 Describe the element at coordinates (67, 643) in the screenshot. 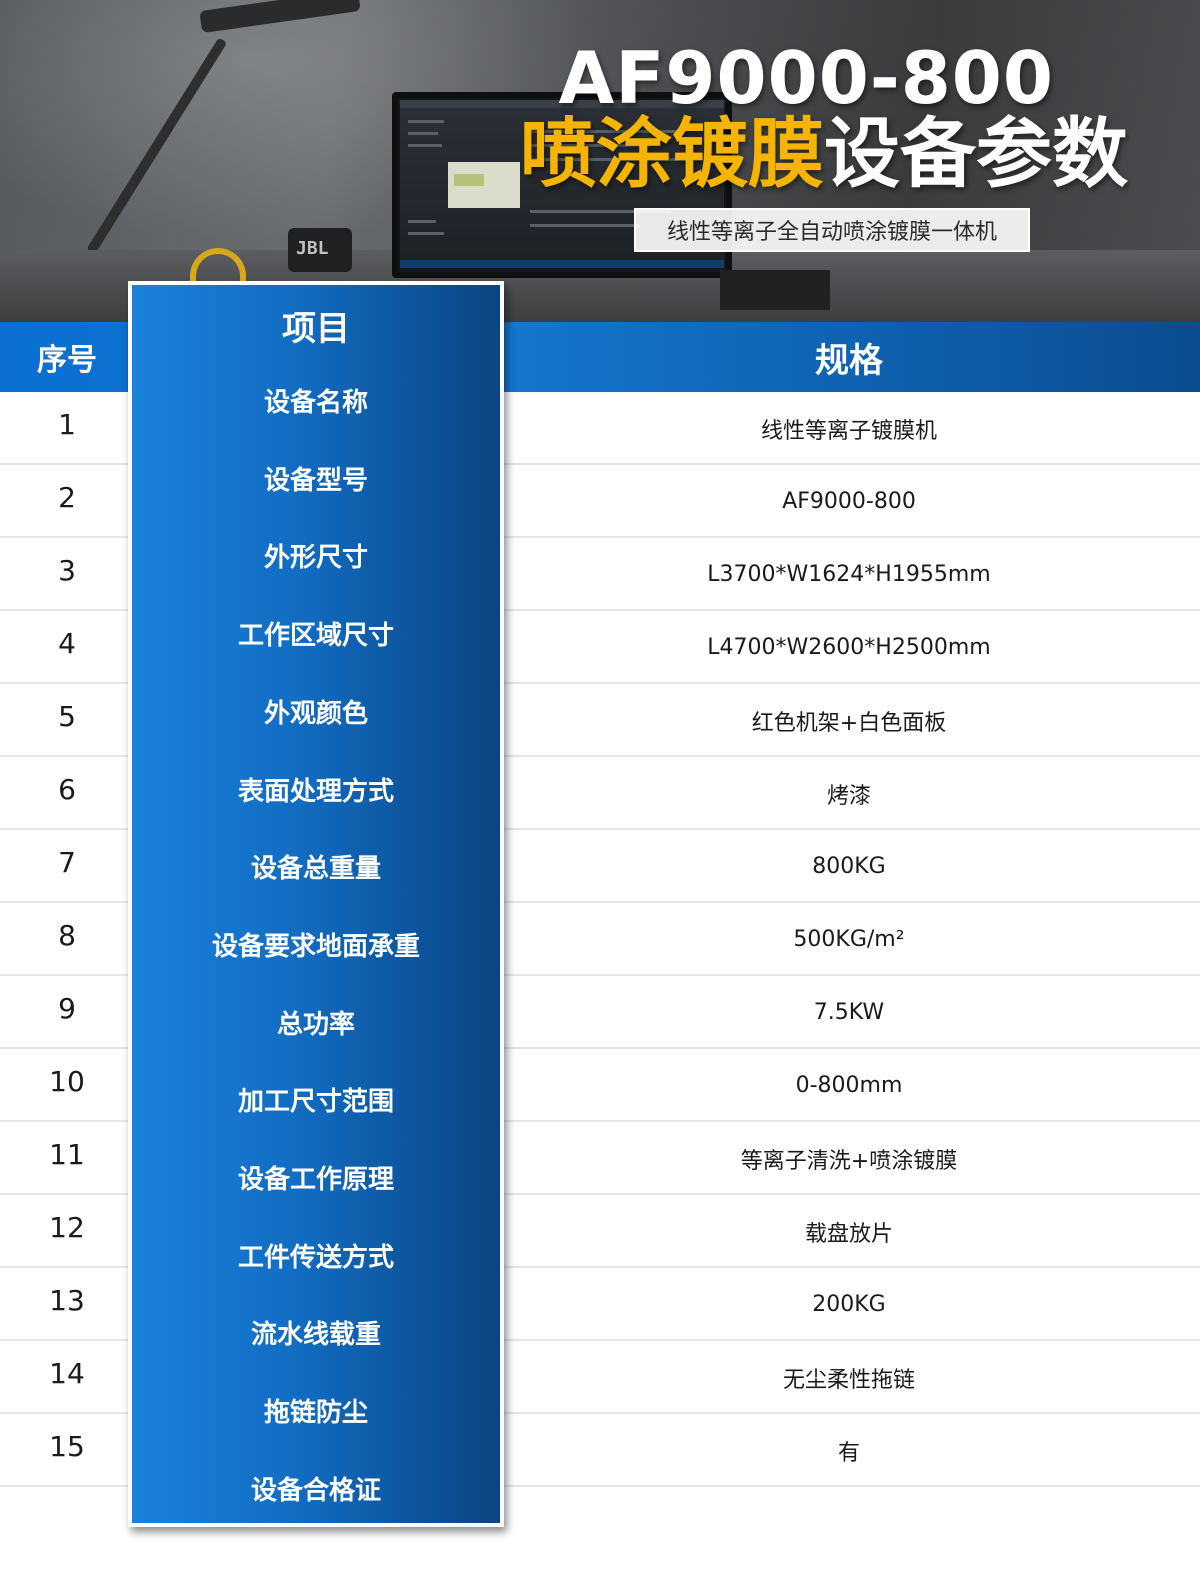

I see `row-seq: 4` at that location.